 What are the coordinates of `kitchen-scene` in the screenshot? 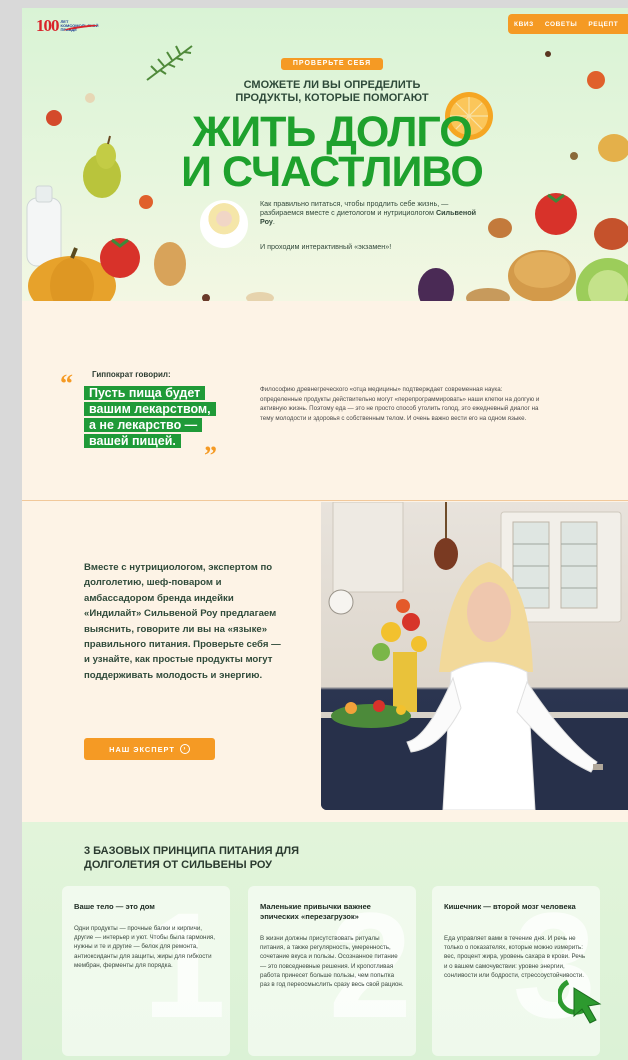 It's located at (474, 656).